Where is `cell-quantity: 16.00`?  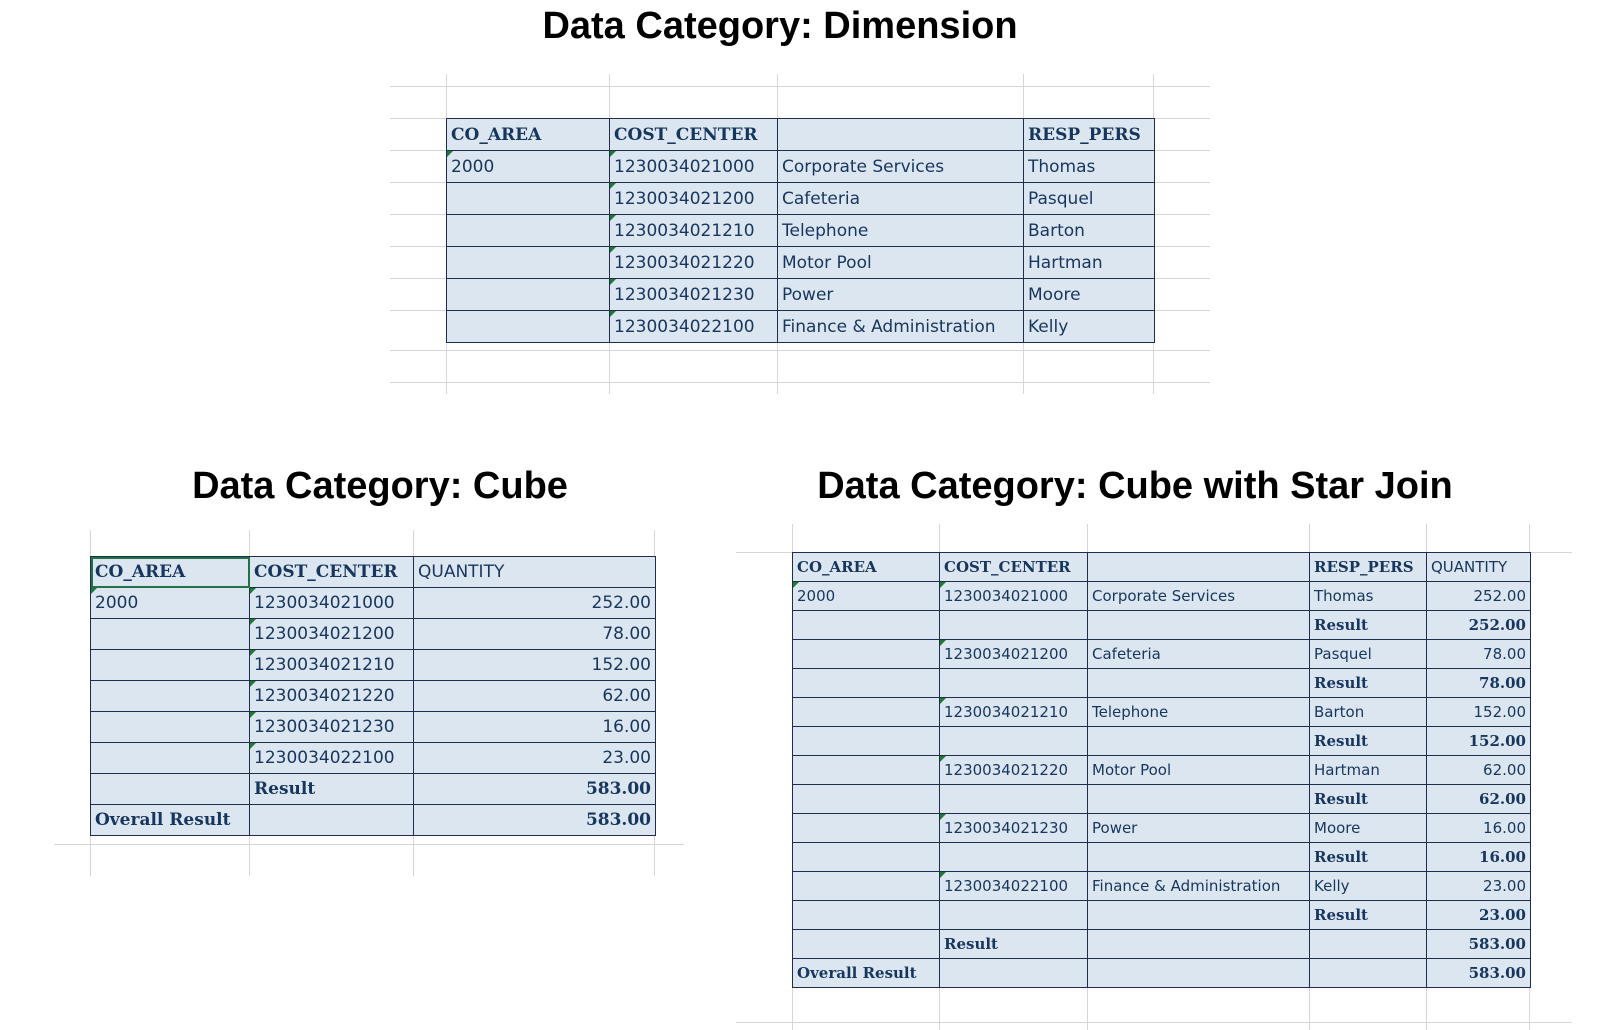
cell-quantity: 16.00 is located at coordinates (534, 727).